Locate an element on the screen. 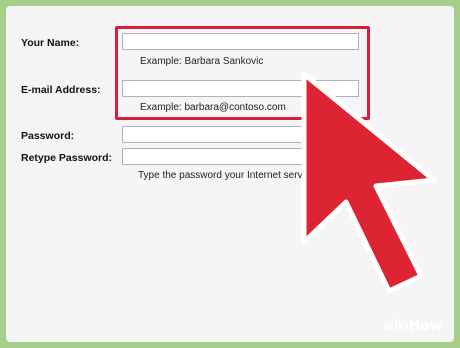 The image size is (460, 348). wikihow-logo: wikiHow is located at coordinates (412, 326).